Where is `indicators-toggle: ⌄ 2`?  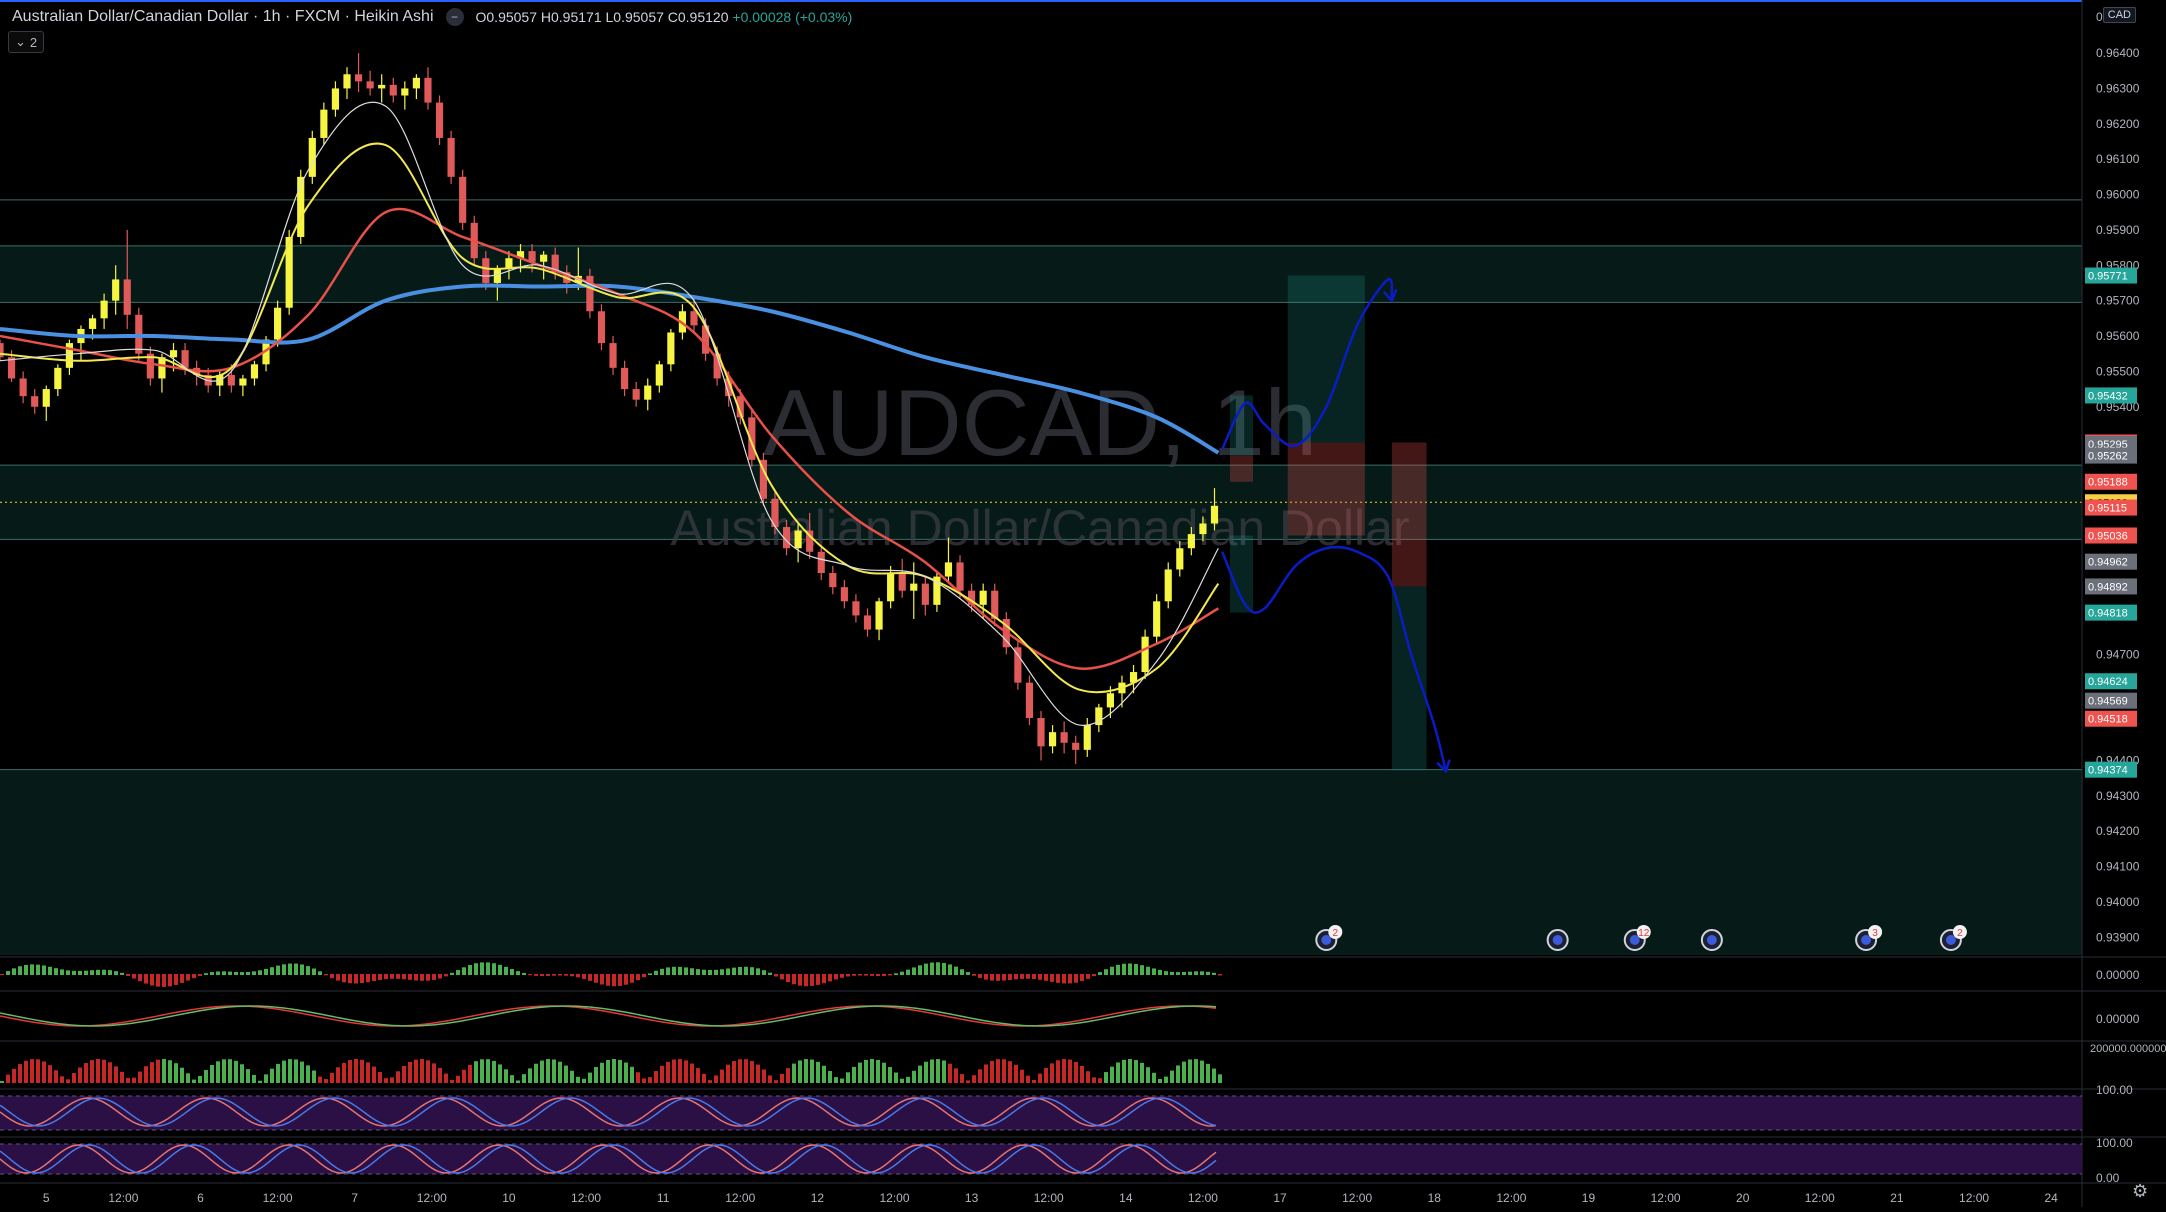
indicators-toggle: ⌄ 2 is located at coordinates (26, 42).